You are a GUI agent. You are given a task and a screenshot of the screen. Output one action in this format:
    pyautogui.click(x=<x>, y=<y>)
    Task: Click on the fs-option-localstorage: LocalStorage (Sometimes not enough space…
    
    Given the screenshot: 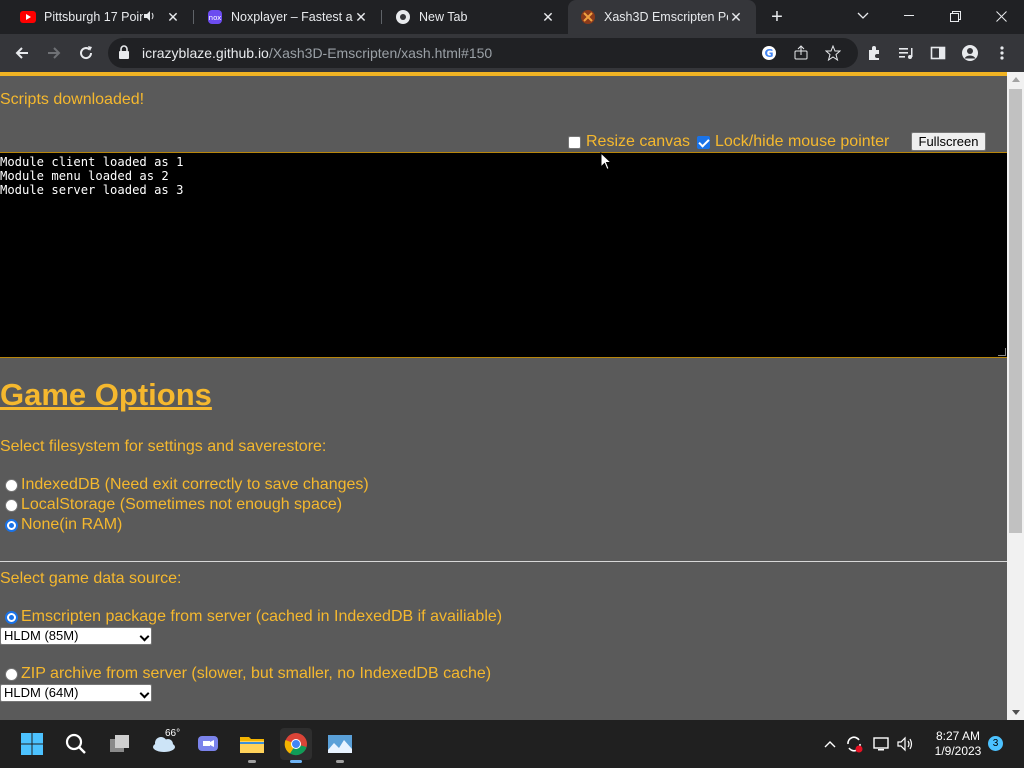 What is the action you would take?
    pyautogui.click(x=173, y=505)
    